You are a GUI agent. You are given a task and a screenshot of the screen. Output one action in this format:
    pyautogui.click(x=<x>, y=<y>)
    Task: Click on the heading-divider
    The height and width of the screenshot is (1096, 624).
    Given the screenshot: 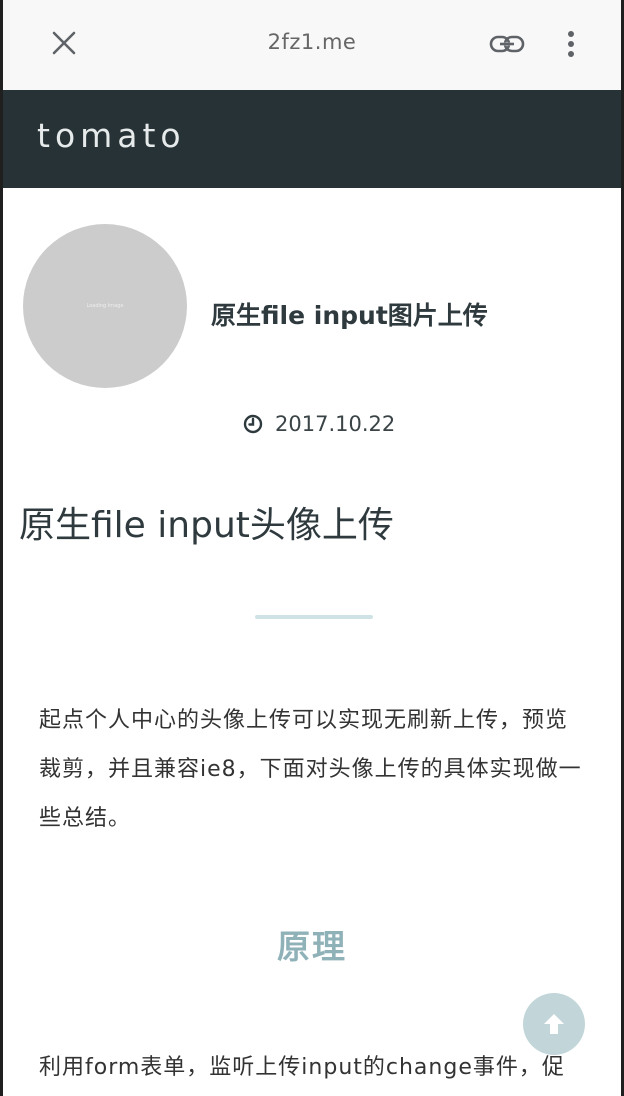 What is the action you would take?
    pyautogui.click(x=314, y=617)
    